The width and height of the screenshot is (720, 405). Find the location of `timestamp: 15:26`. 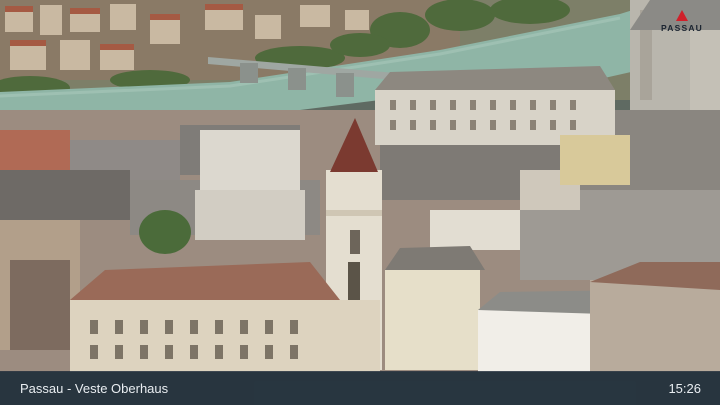

timestamp: 15:26 is located at coordinates (684, 388).